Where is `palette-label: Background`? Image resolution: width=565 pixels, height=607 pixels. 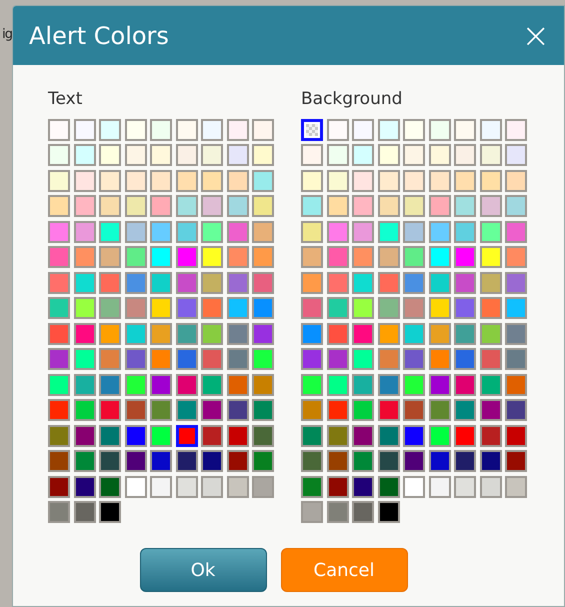
palette-label: Background is located at coordinates (352, 99).